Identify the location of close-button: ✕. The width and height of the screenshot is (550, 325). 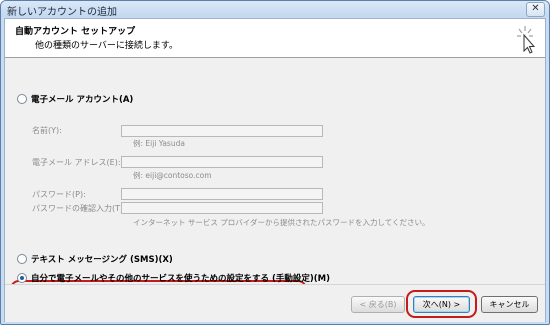
(535, 9).